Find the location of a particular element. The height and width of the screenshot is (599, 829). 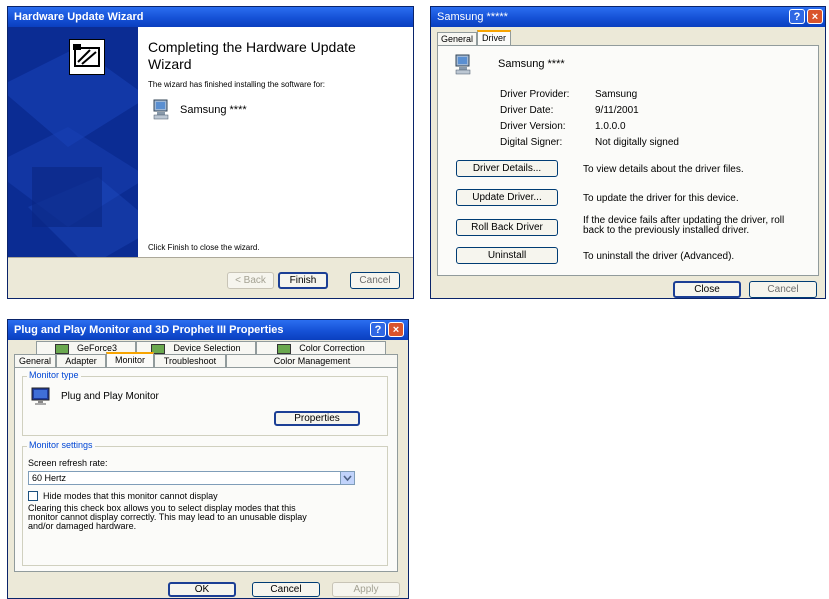

tab-color-management: Color Management is located at coordinates (312, 361).